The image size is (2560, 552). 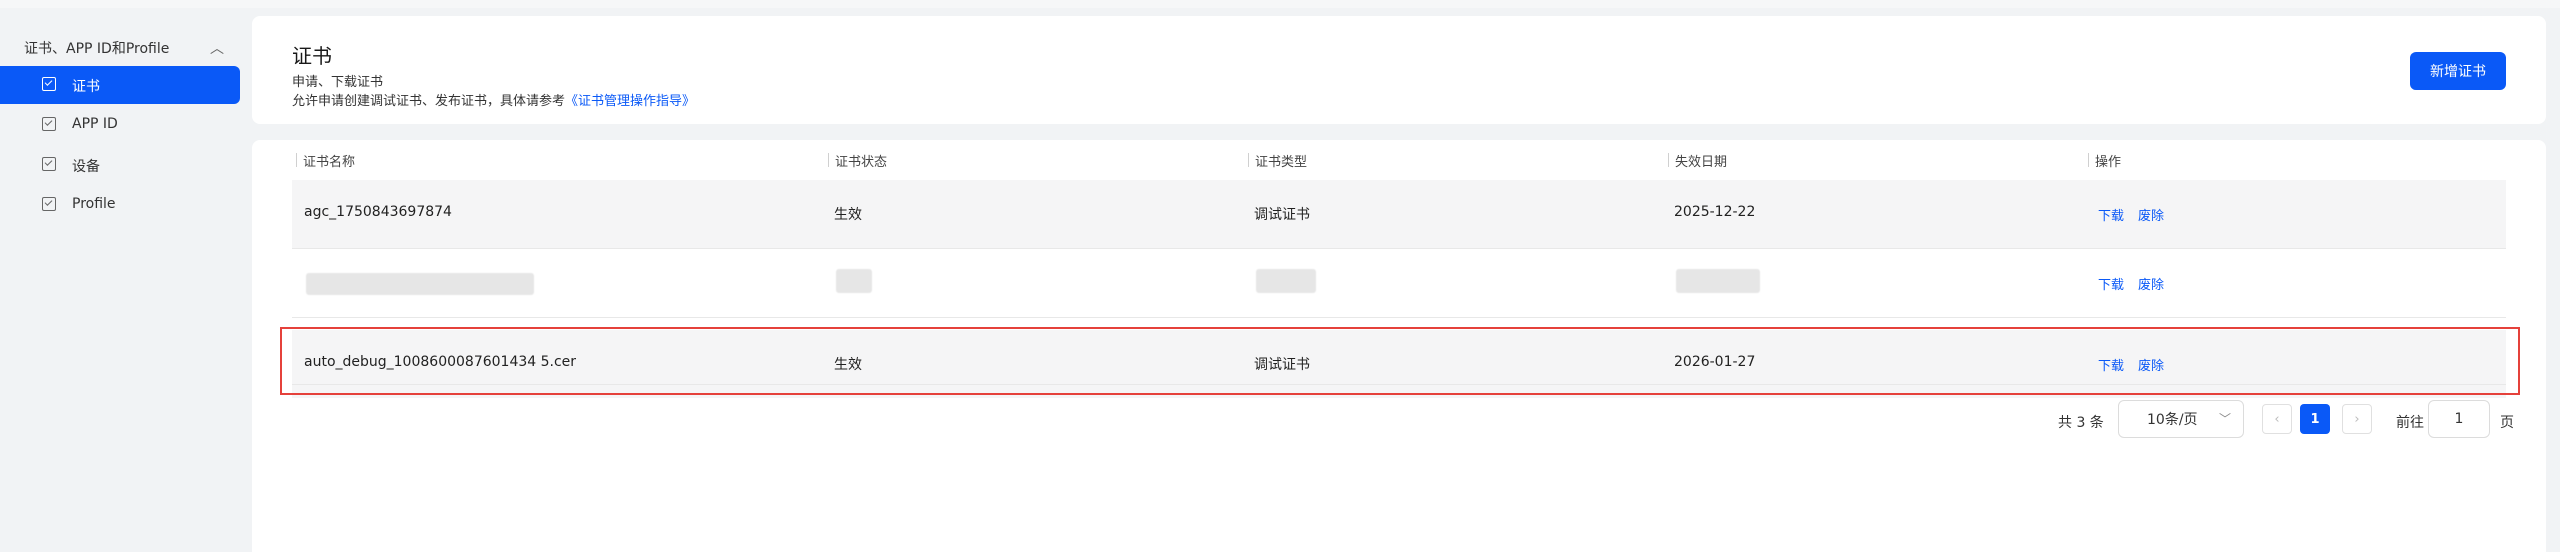 What do you see at coordinates (1718, 281) in the screenshot?
I see `redacted-expiry` at bounding box center [1718, 281].